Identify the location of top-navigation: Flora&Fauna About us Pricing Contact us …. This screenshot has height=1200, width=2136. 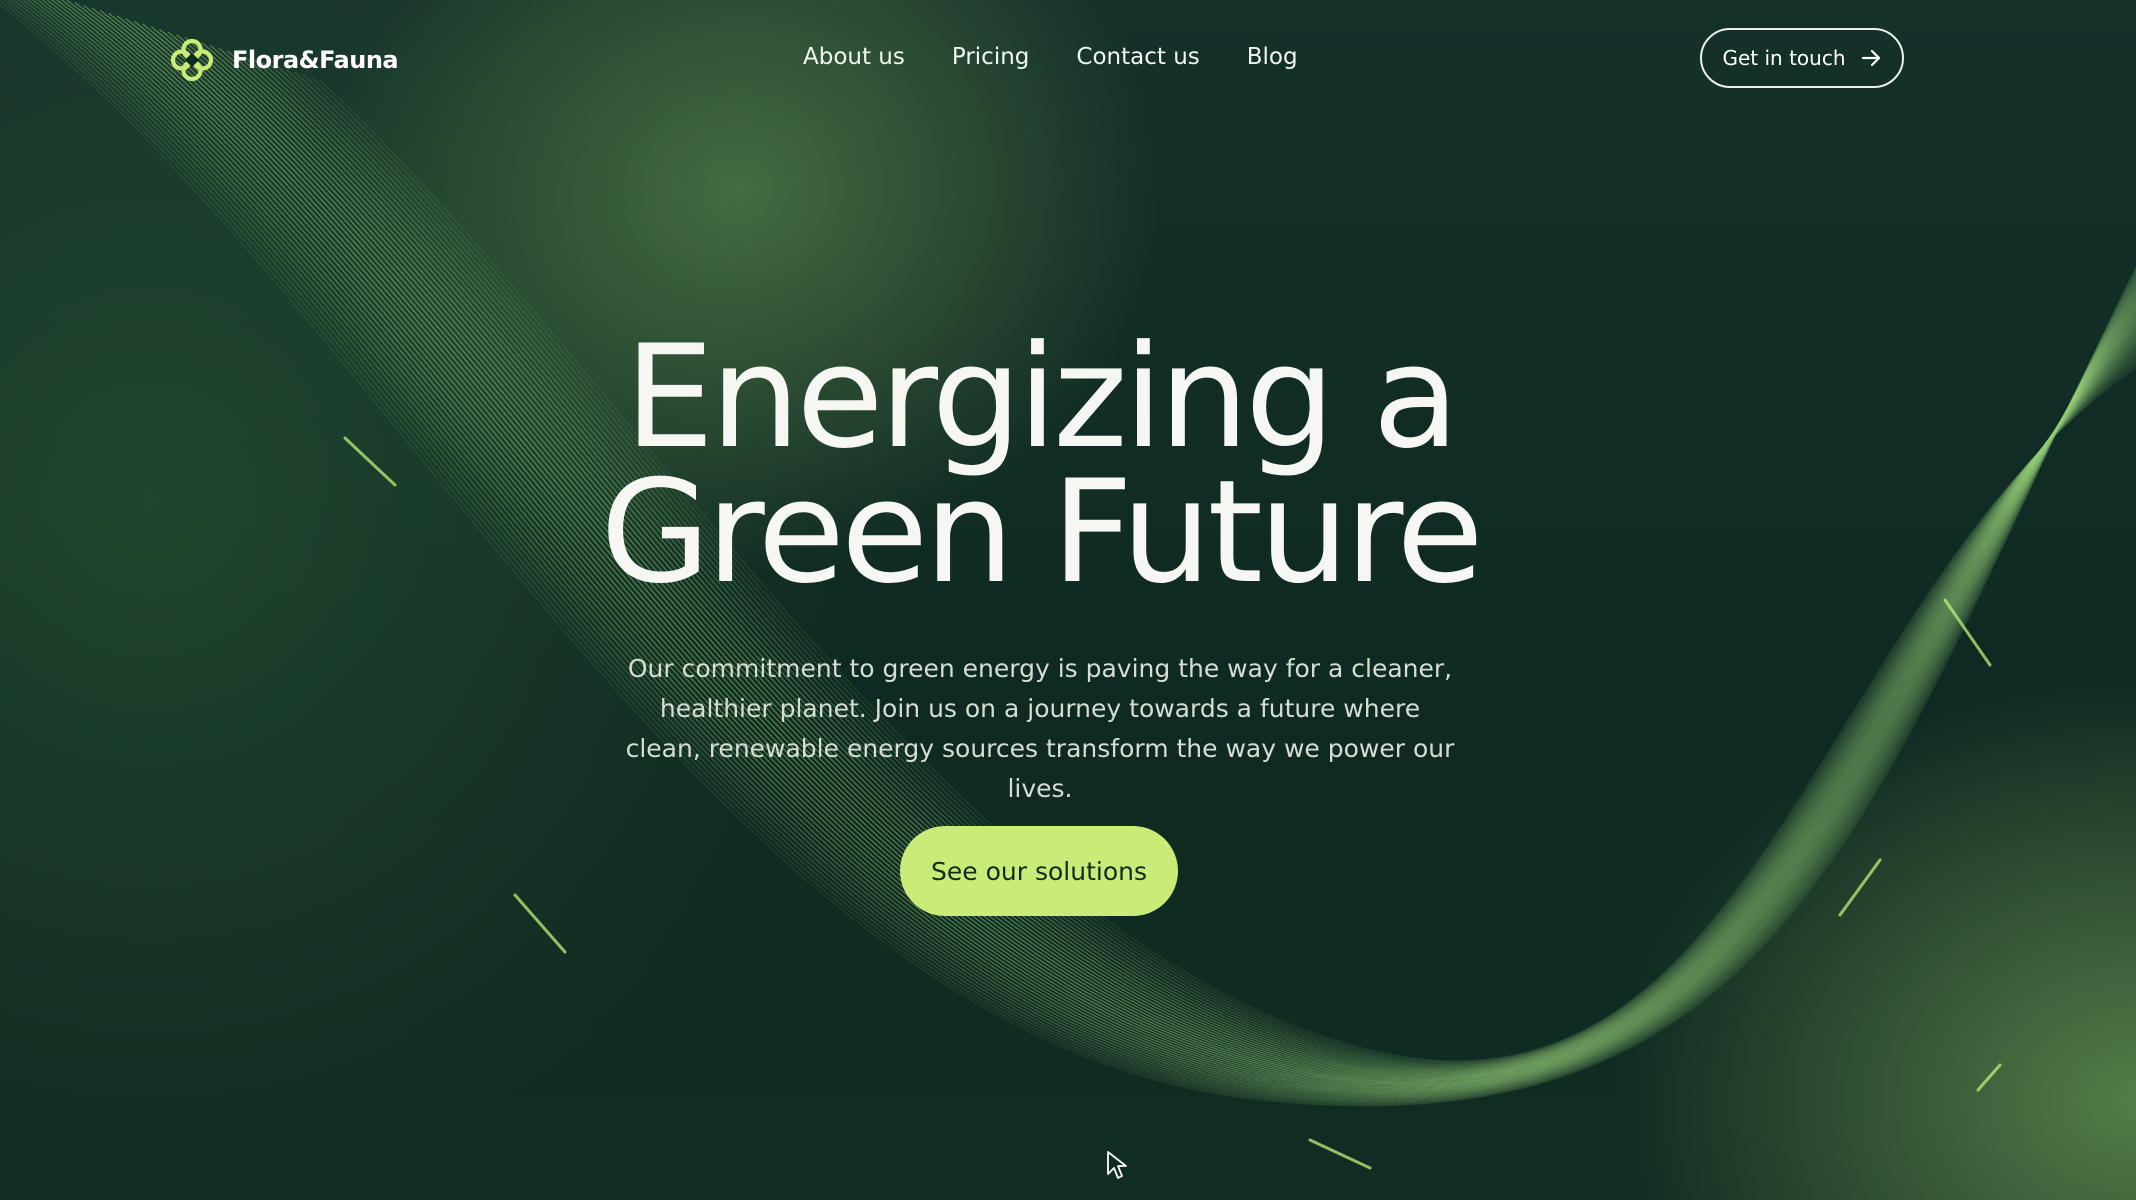
(1068, 60).